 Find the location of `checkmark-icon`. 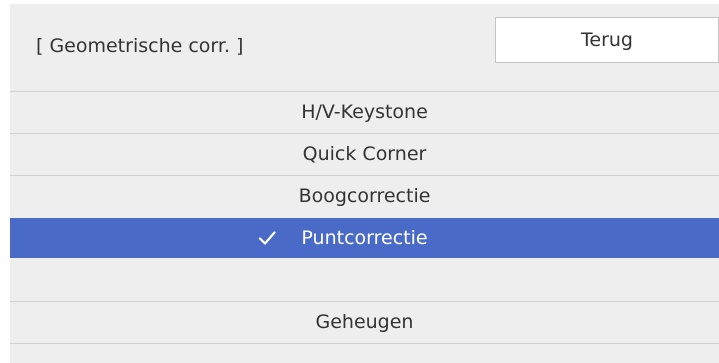

checkmark-icon is located at coordinates (267, 238).